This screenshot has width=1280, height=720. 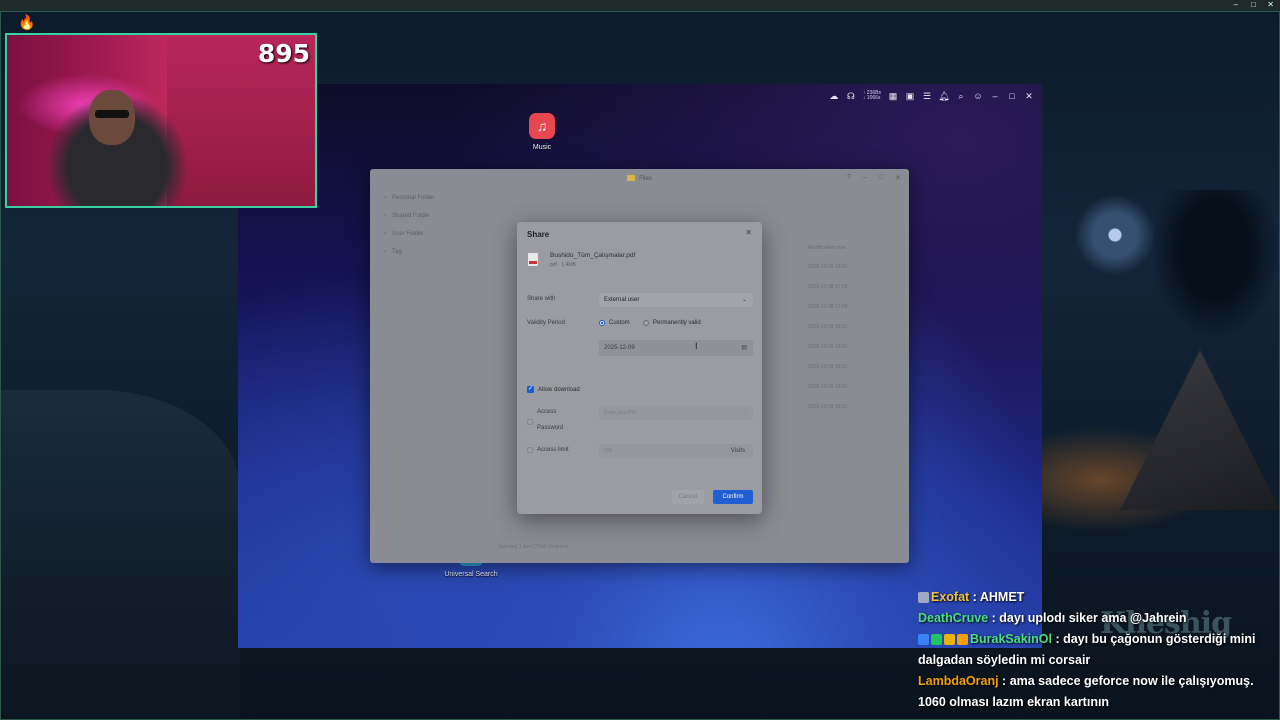 I want to click on share-with-select: External user ⌄, so click(x=676, y=300).